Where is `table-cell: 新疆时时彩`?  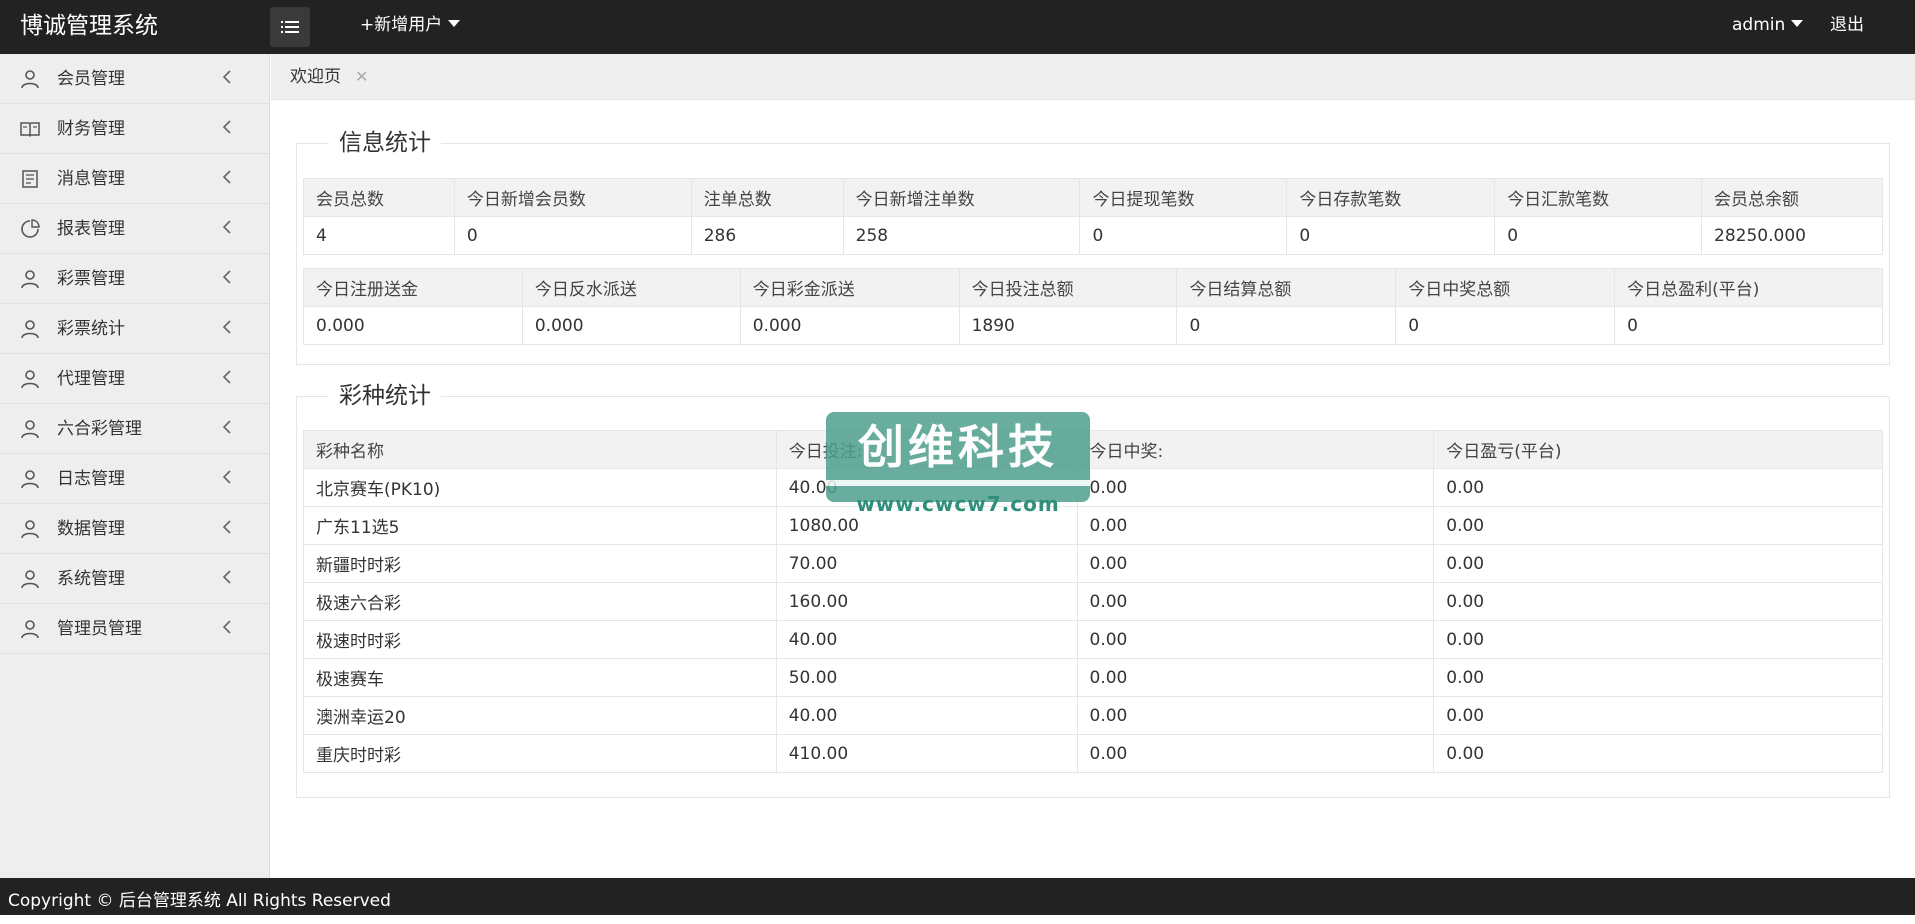
table-cell: 新疆时时彩 is located at coordinates (540, 563).